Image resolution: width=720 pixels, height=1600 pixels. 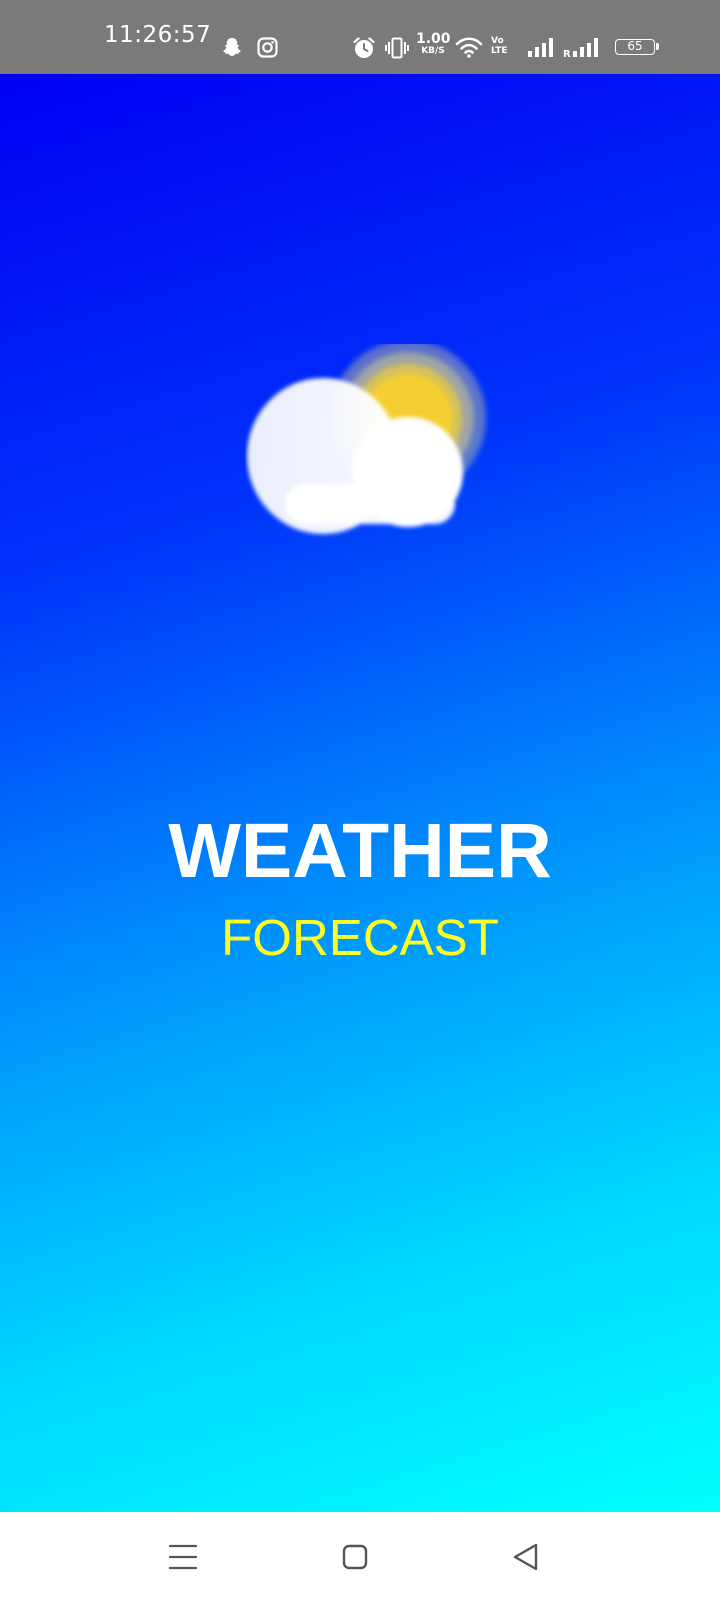 What do you see at coordinates (158, 35) in the screenshot?
I see `status-time: 11:26:57` at bounding box center [158, 35].